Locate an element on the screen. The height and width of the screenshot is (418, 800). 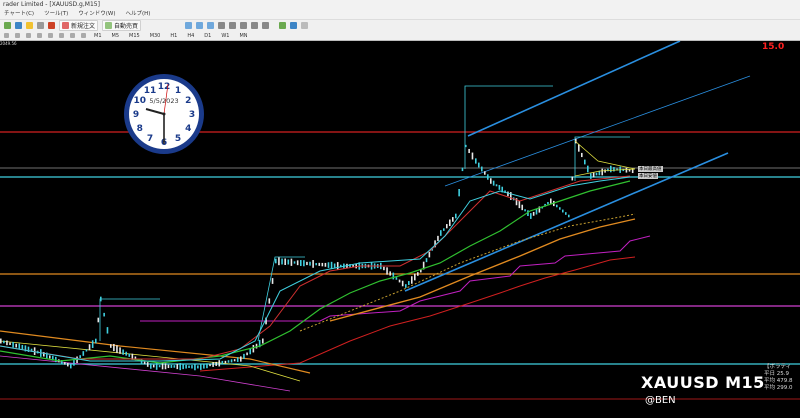
menu-bar: チャート(C) ツール(T) ウィンドウ(W) ヘルプ(H) is located at coordinates (400, 14).